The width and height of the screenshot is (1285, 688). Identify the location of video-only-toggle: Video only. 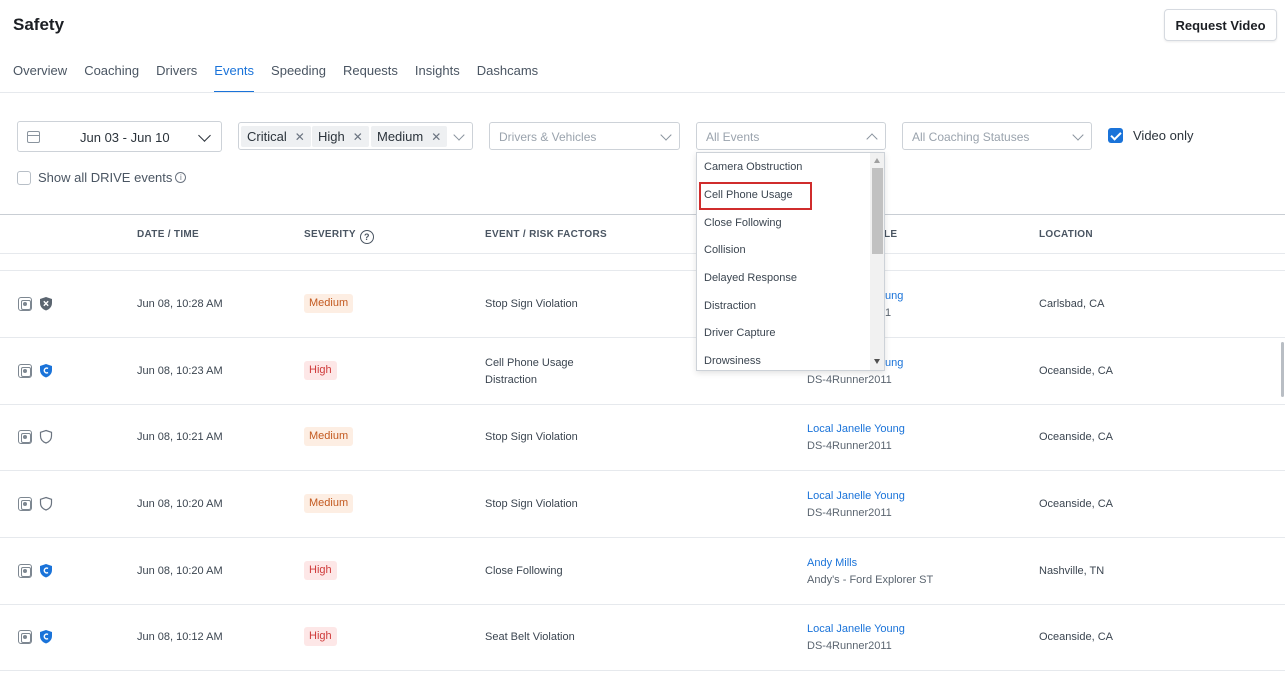
(1150, 135).